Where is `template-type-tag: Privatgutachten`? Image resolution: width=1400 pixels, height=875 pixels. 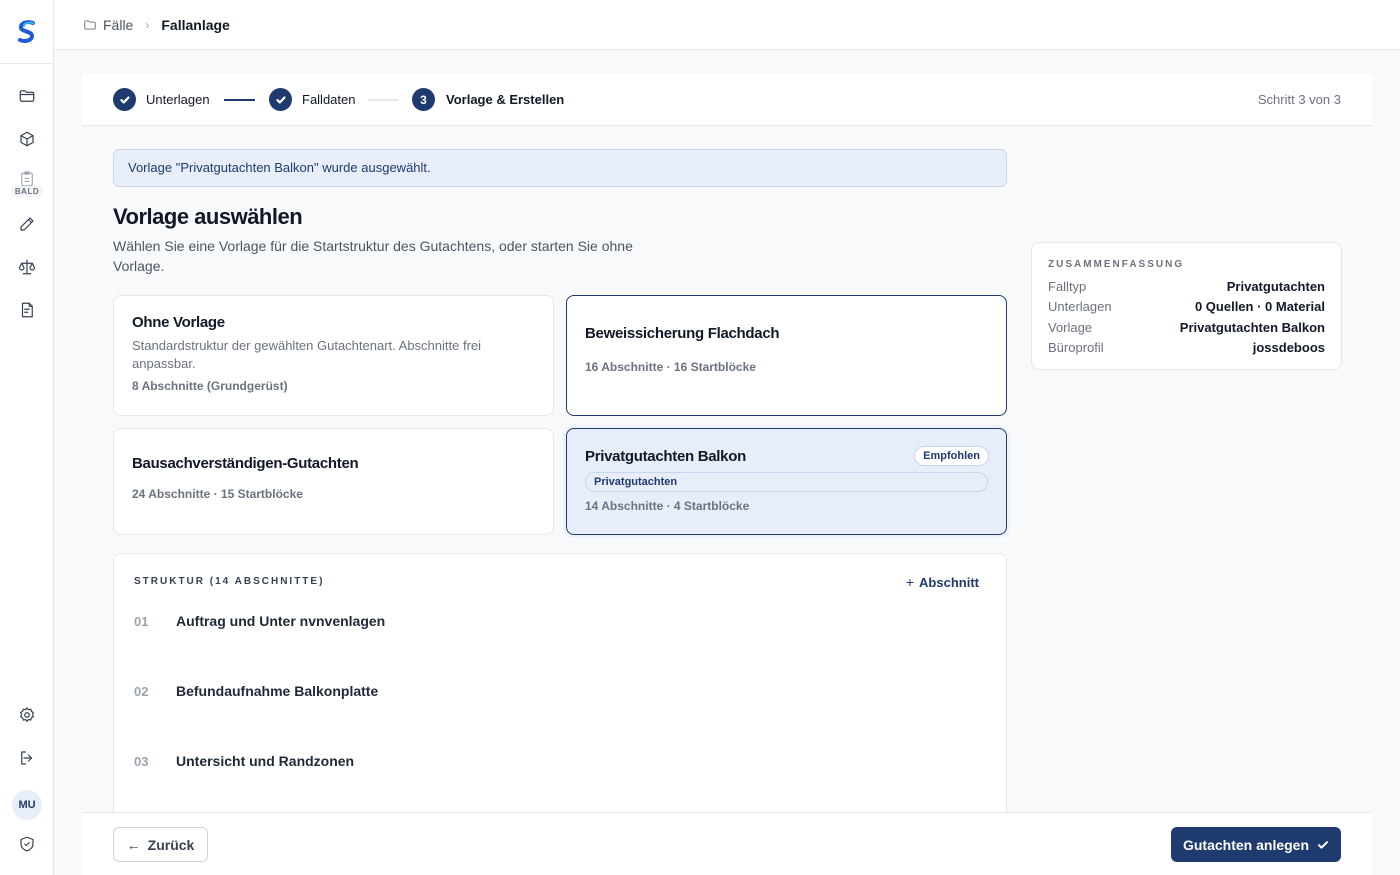
template-type-tag: Privatgutachten is located at coordinates (786, 482).